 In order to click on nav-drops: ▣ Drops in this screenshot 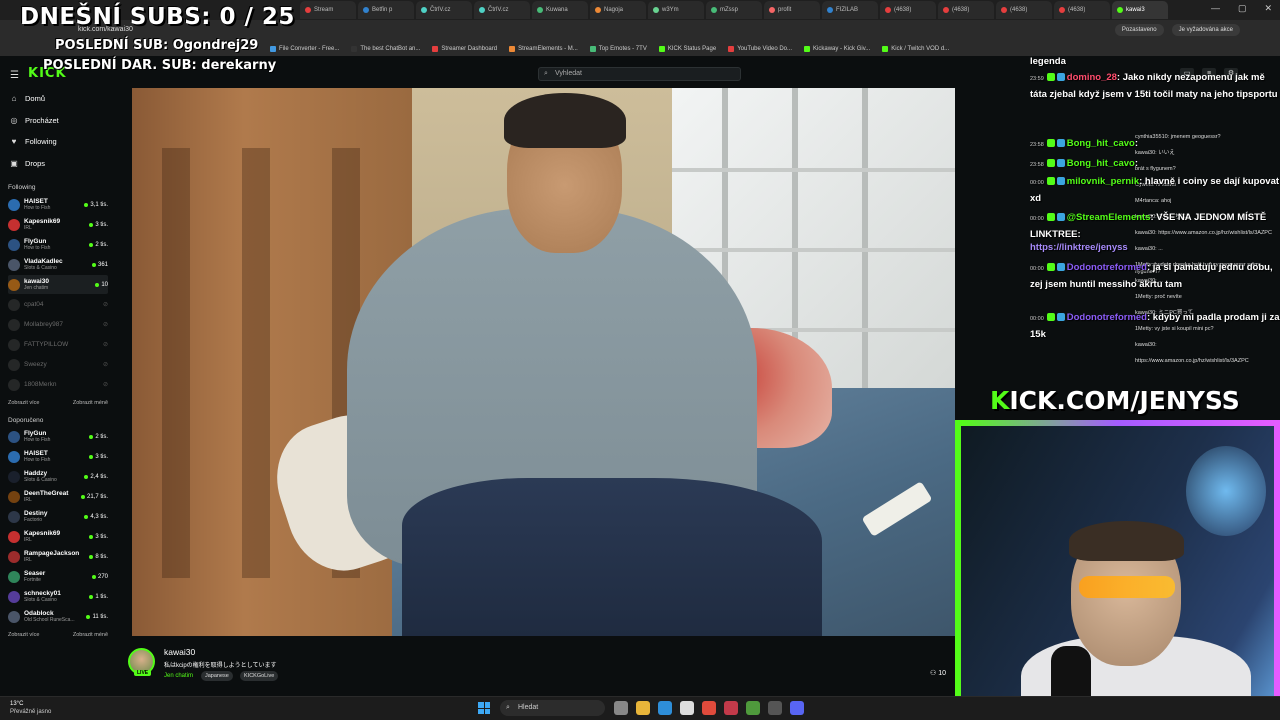, I will do `click(27, 163)`.